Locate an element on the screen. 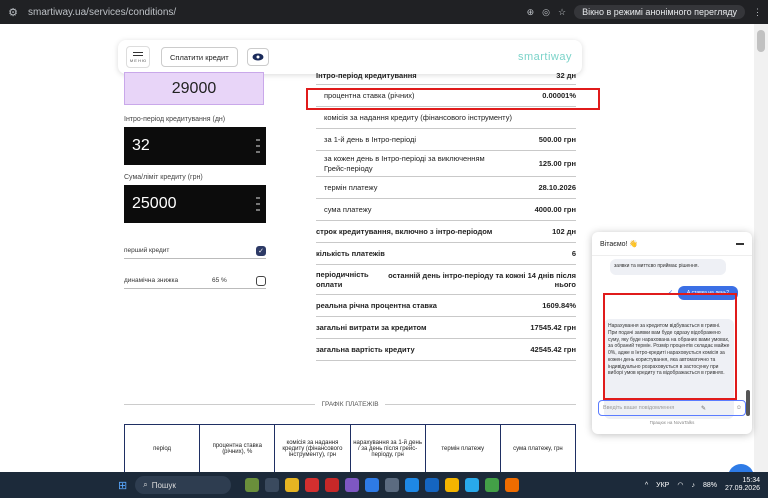  detail-row: реальна річна процентна ставка 1609.84% is located at coordinates (446, 306).